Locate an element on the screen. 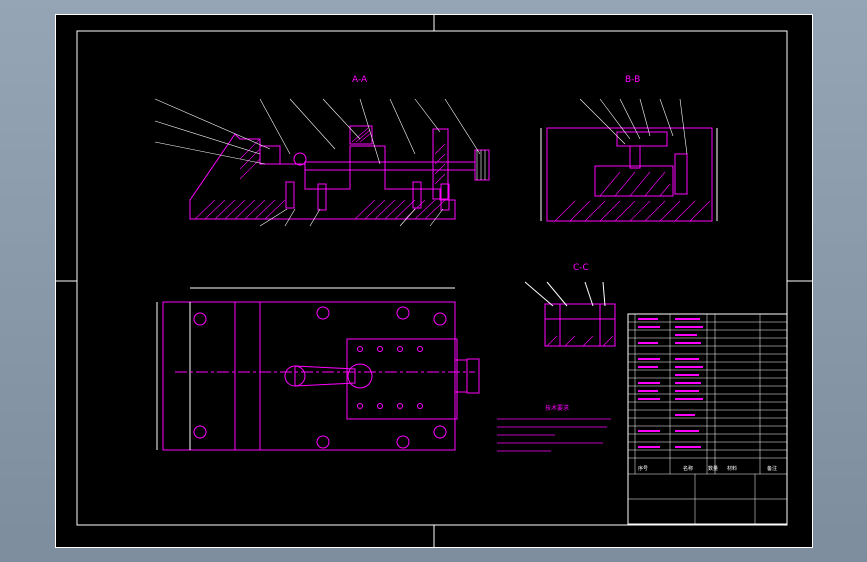 The width and height of the screenshot is (867, 562). knob-knurl is located at coordinates (481, 165).